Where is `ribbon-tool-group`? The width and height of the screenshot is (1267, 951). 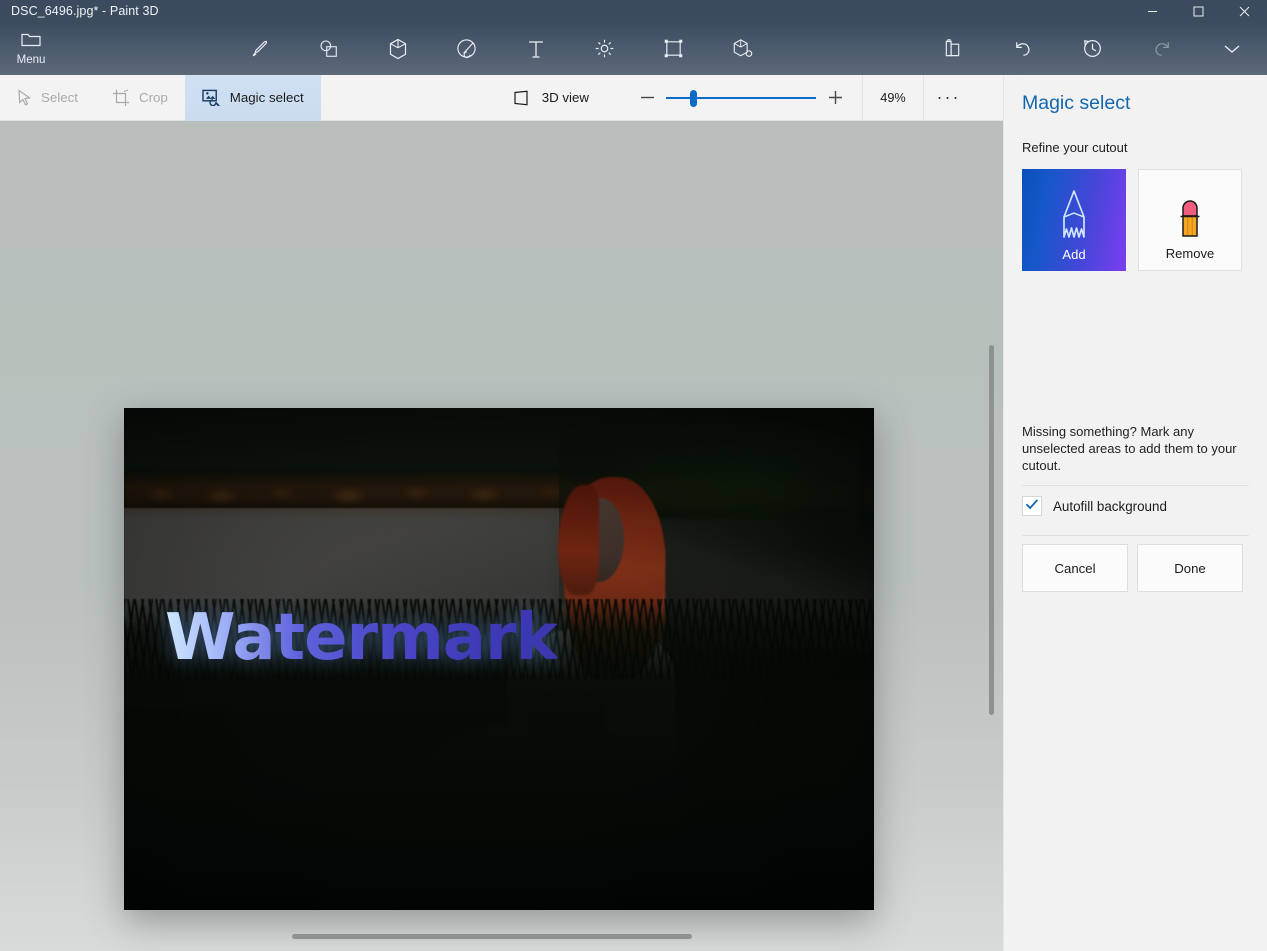 ribbon-tool-group is located at coordinates (501, 48).